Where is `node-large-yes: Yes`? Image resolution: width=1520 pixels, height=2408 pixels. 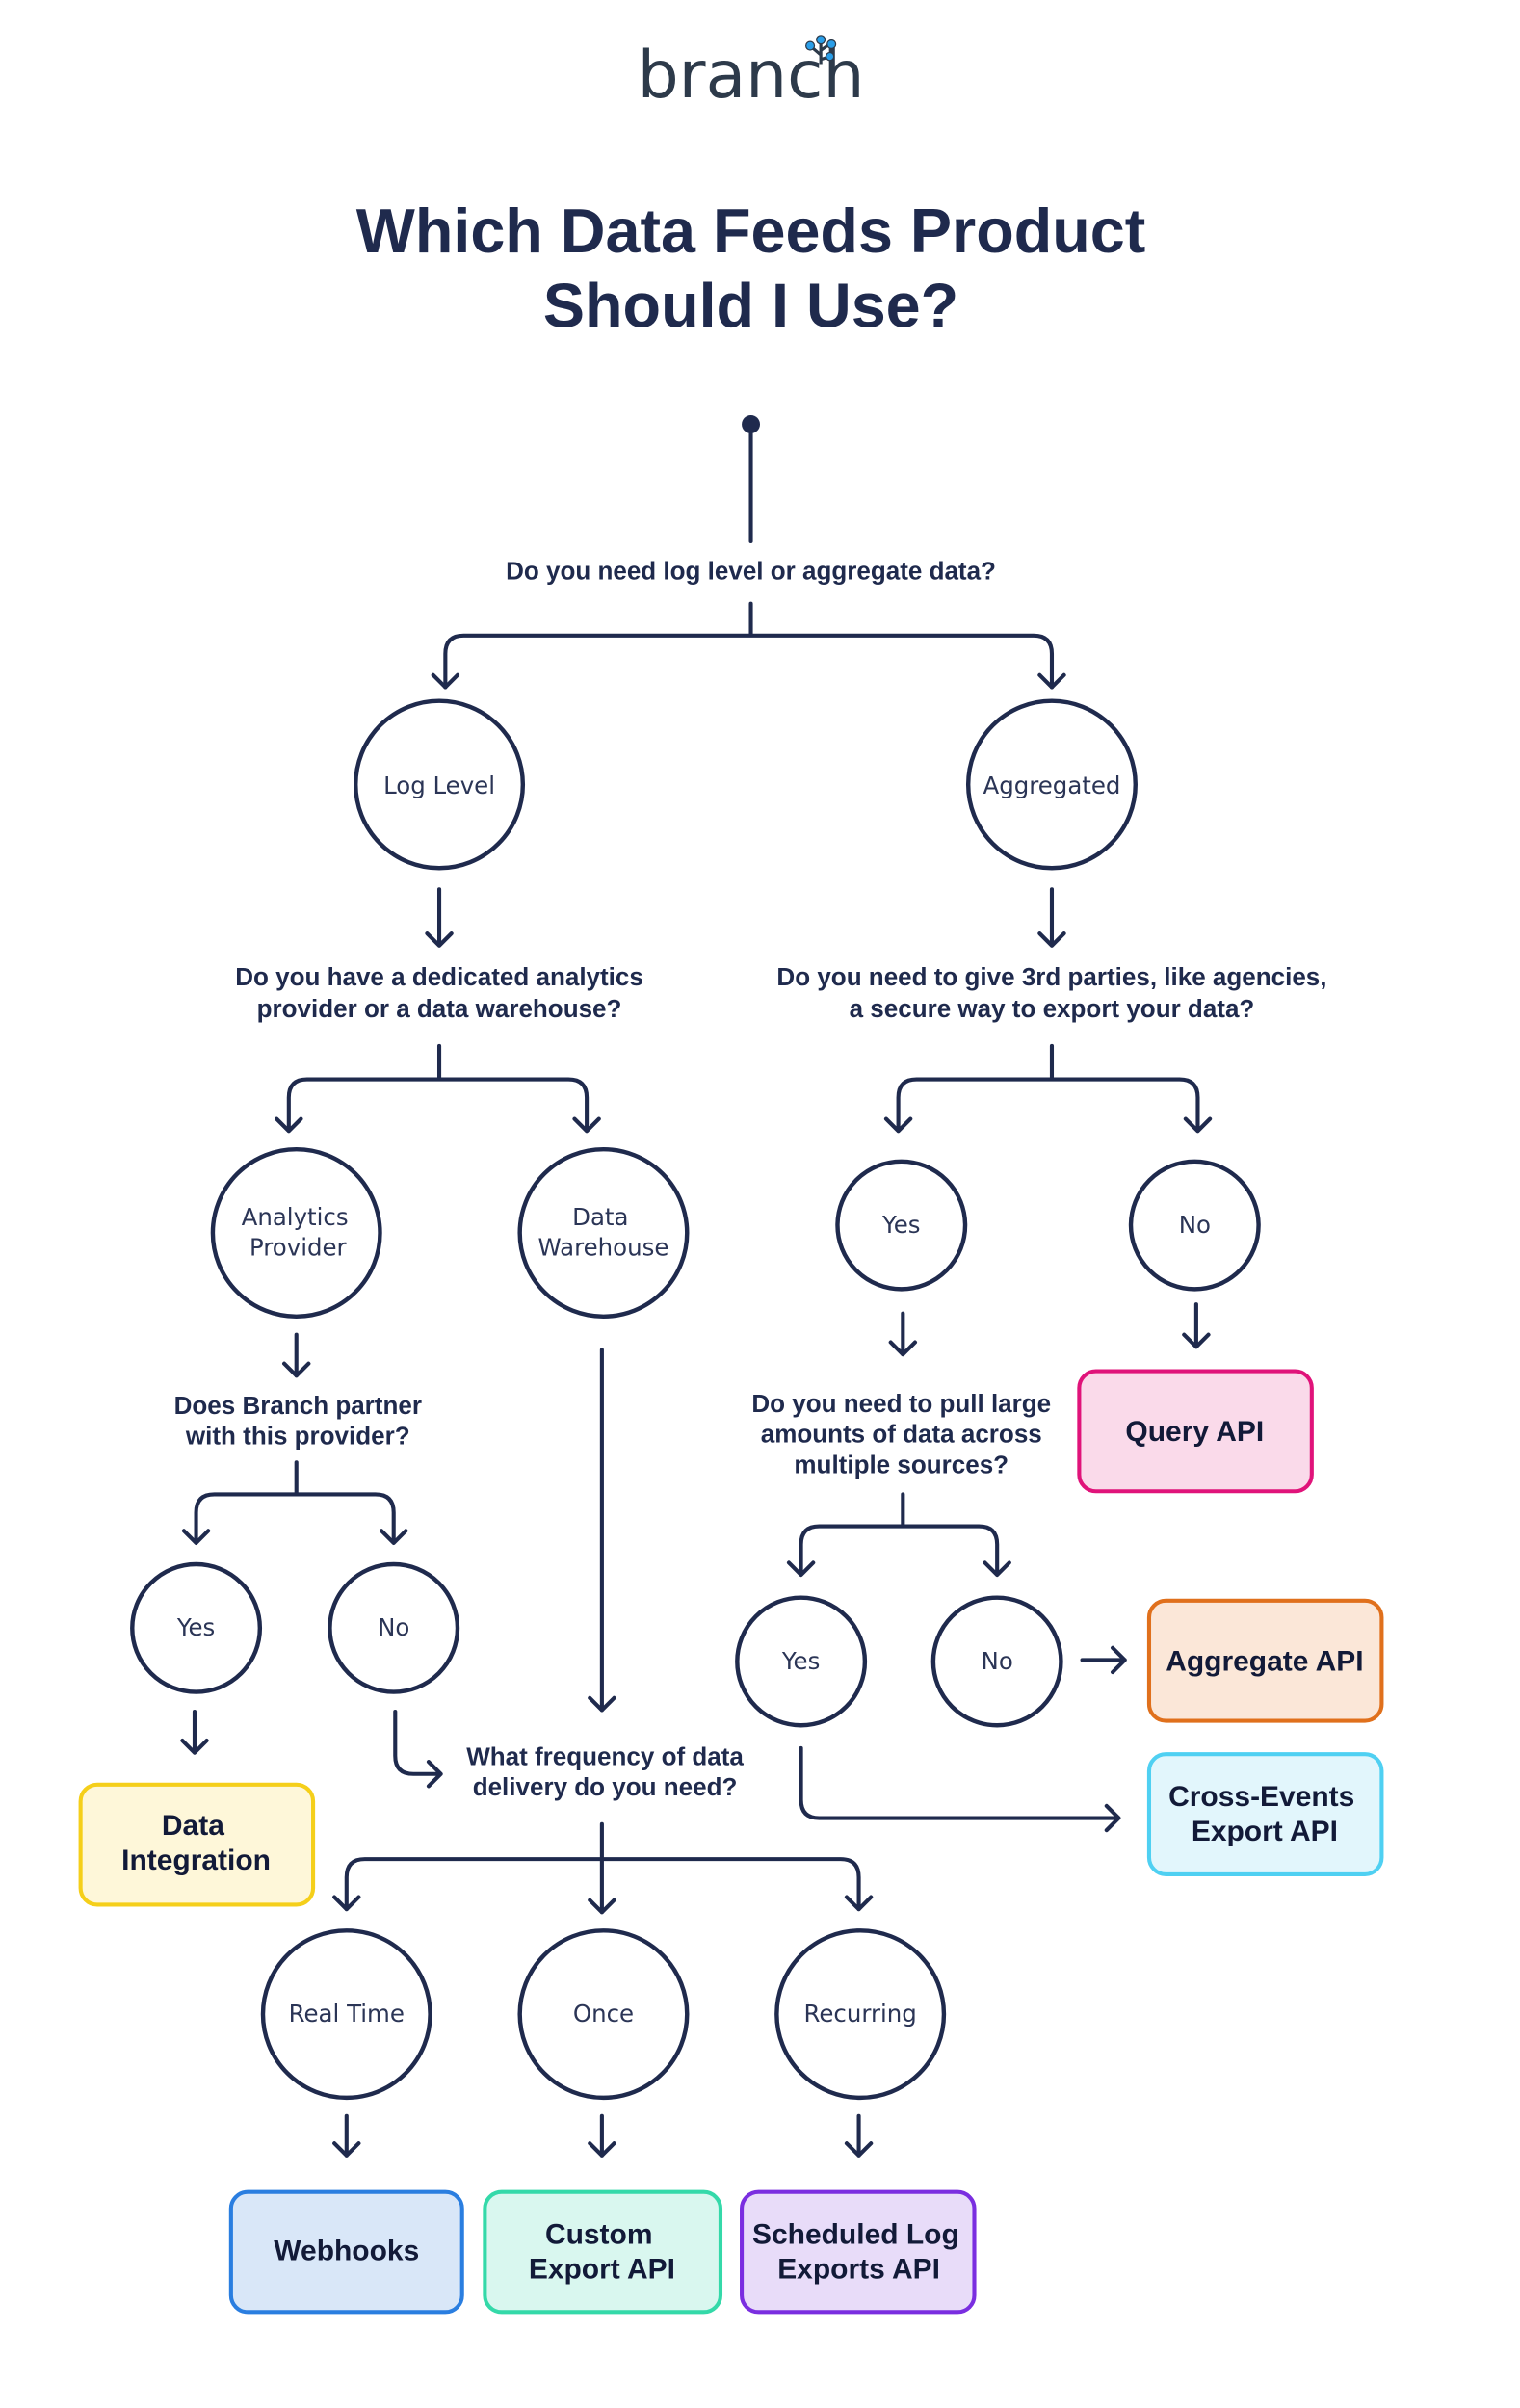
node-large-yes: Yes is located at coordinates (801, 1661).